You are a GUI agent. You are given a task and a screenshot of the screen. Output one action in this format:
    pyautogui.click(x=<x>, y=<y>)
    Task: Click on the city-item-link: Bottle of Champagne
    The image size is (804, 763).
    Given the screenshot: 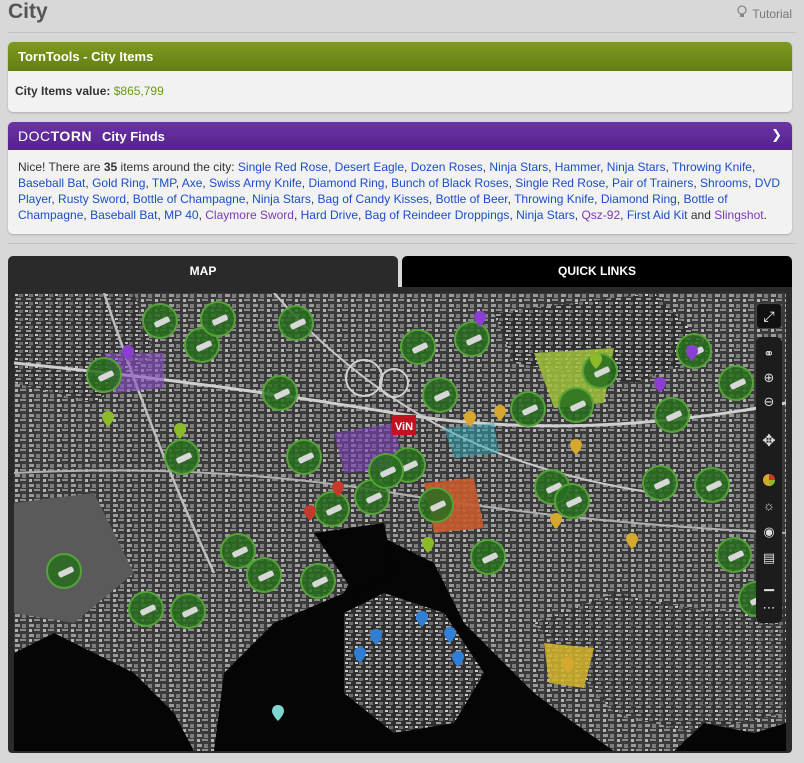 What is the action you would take?
    pyautogui.click(x=189, y=199)
    